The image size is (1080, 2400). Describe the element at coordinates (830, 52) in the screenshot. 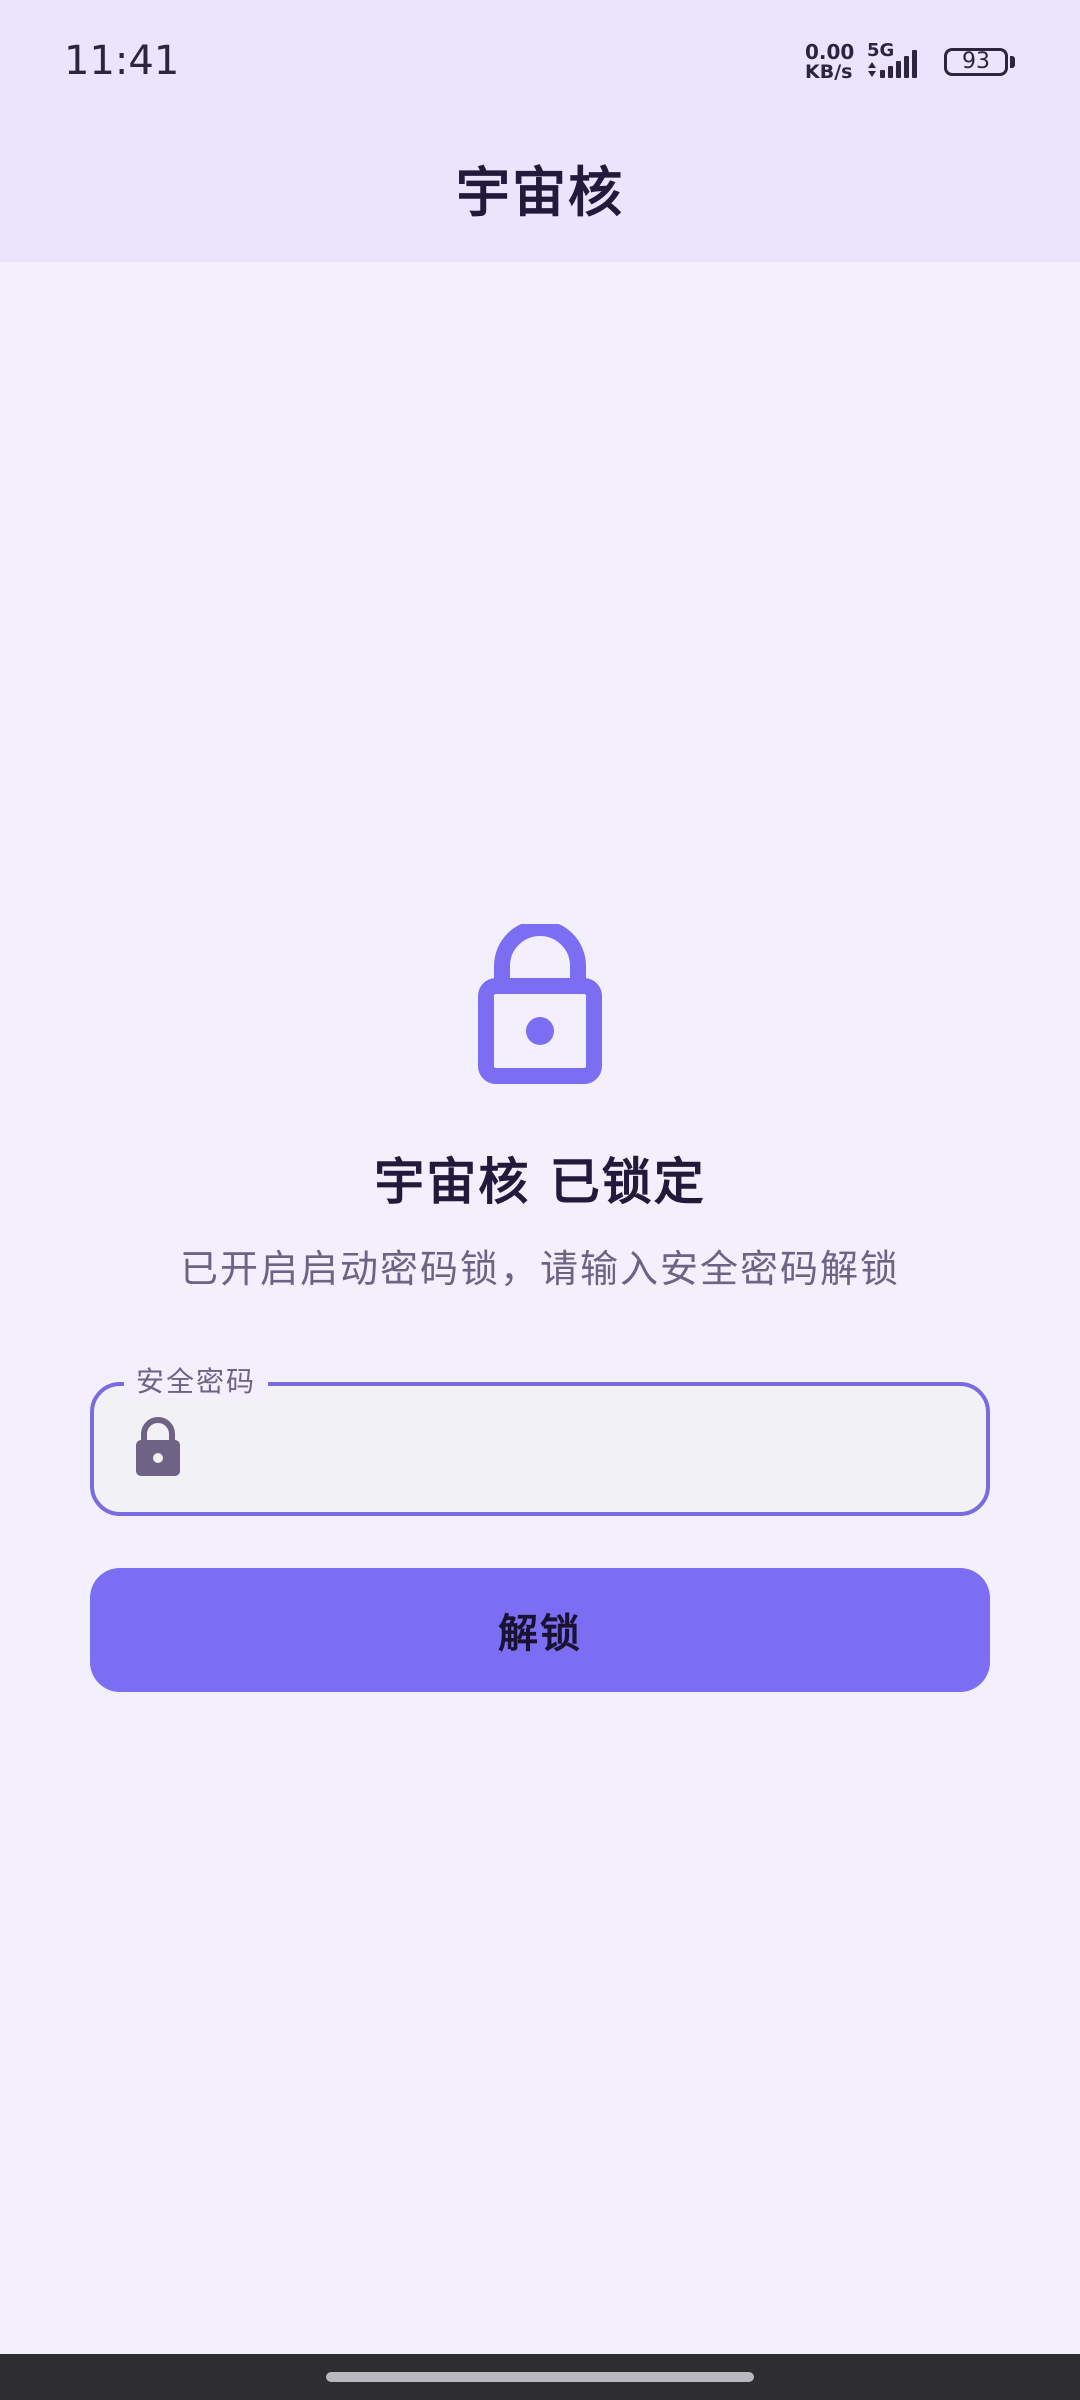

I see `network-speed-value: 0.00` at that location.